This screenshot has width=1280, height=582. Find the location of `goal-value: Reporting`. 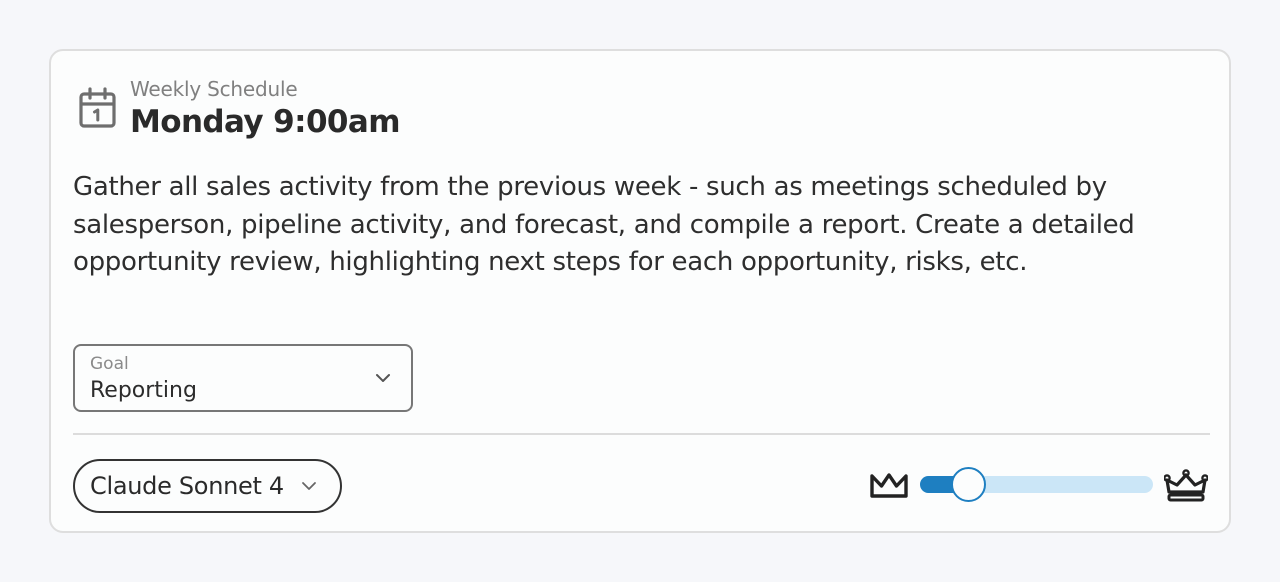

goal-value: Reporting is located at coordinates (143, 390).